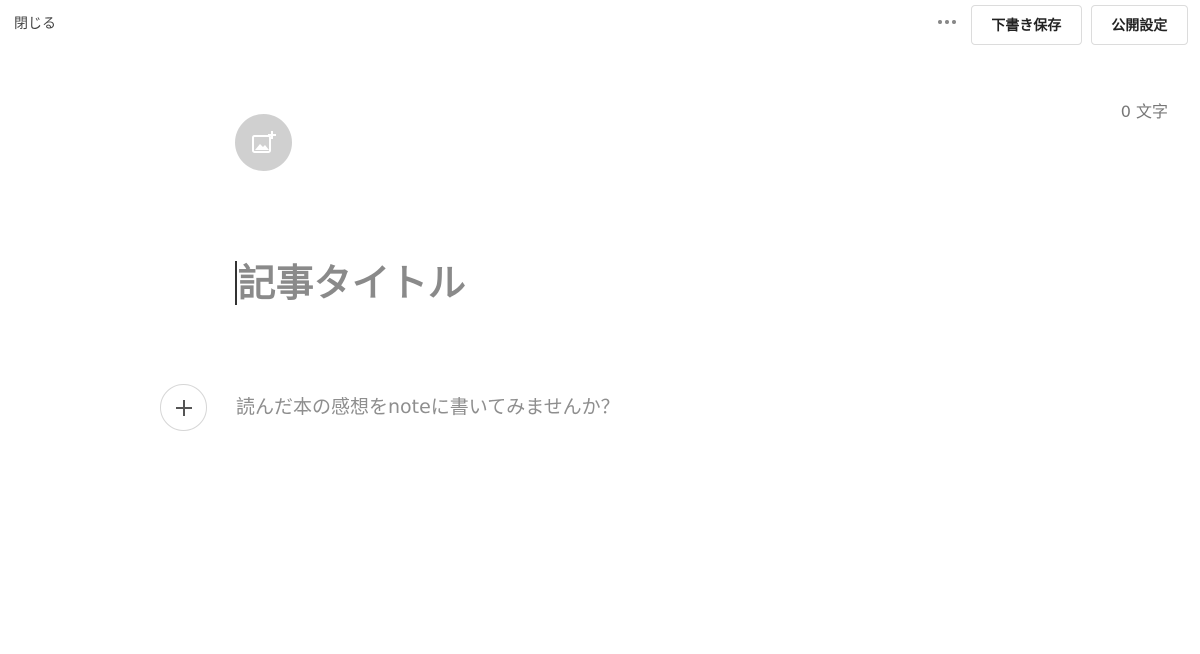 This screenshot has width=1200, height=654. Describe the element at coordinates (1144, 111) in the screenshot. I see `char-count: 0 文字` at that location.